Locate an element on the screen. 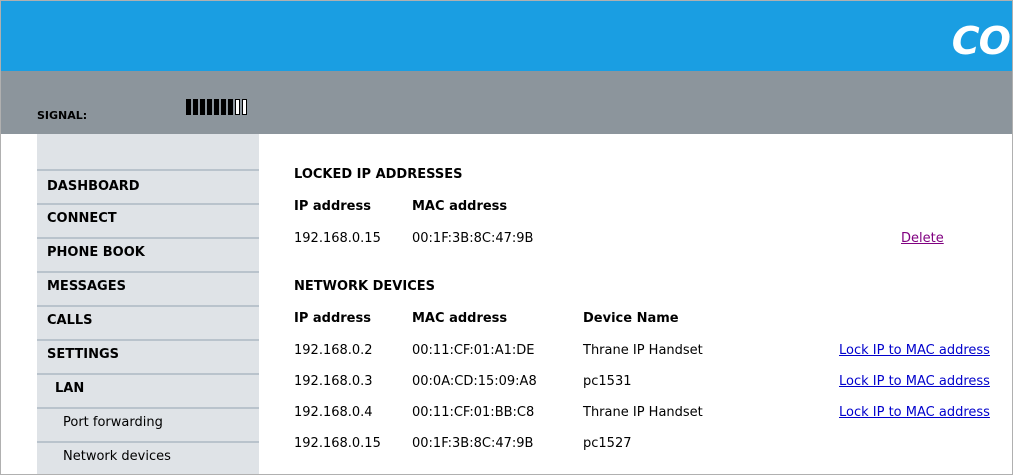  locked-row-ip: 192.168.0.15 is located at coordinates (337, 238).